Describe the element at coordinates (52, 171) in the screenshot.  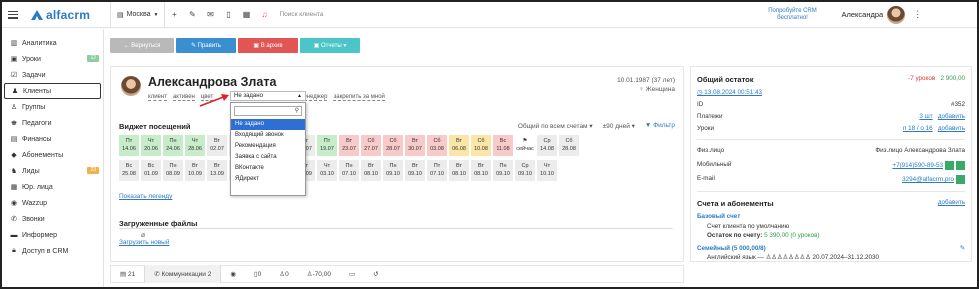
I see `sidebar-item-leads: ♞ Лиды 23` at that location.